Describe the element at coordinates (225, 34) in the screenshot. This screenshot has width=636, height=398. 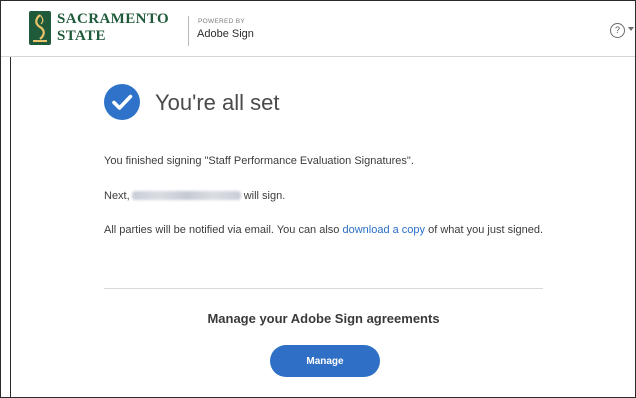
I see `product-name: Adobe Sign` at that location.